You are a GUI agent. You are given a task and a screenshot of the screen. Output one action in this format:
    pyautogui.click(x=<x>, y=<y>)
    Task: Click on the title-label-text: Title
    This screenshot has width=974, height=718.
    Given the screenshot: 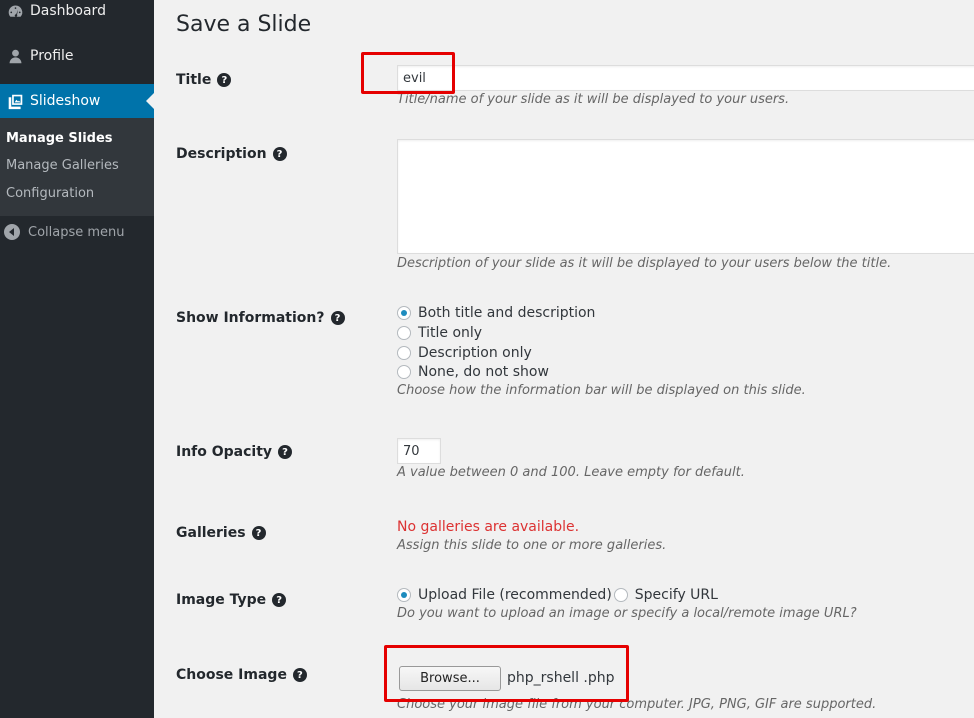 What is the action you would take?
    pyautogui.click(x=194, y=80)
    